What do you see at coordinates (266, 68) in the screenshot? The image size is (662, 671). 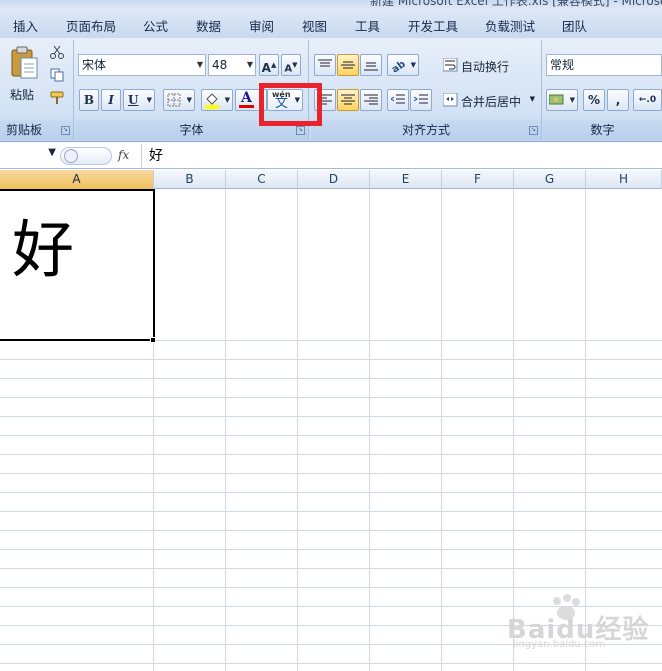 I see `grow-font-label: A` at bounding box center [266, 68].